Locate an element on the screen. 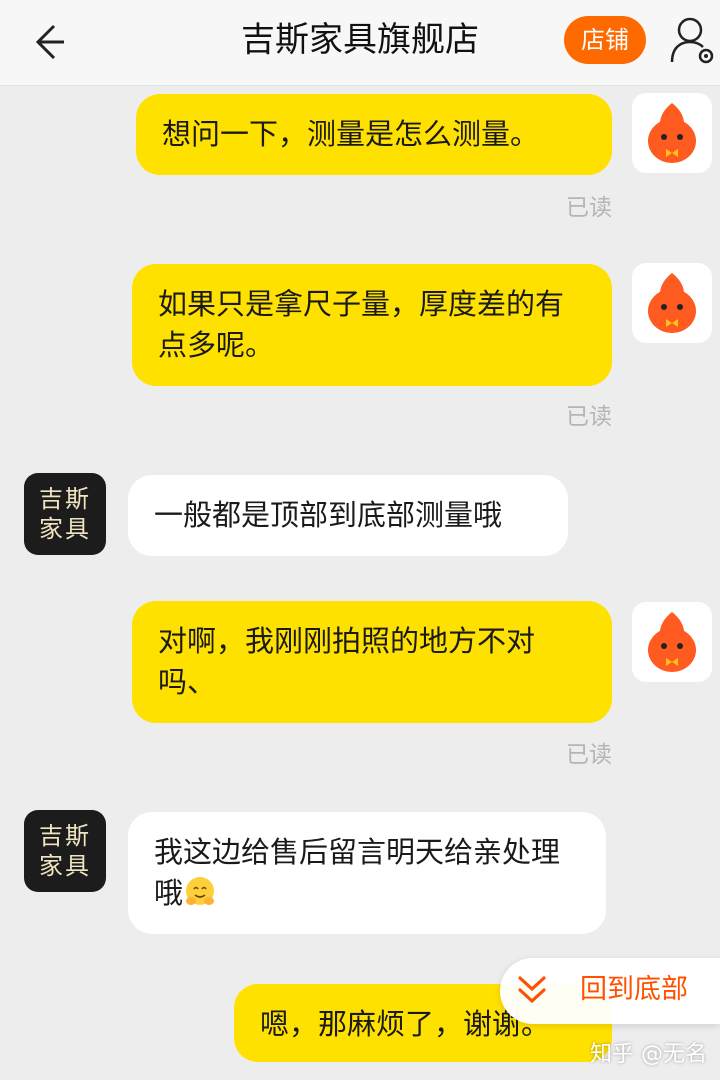 Image resolution: width=720 pixels, height=1080 pixels. my-message-bubble: 对啊，我刚刚拍照的地方不对吗、 is located at coordinates (372, 662).